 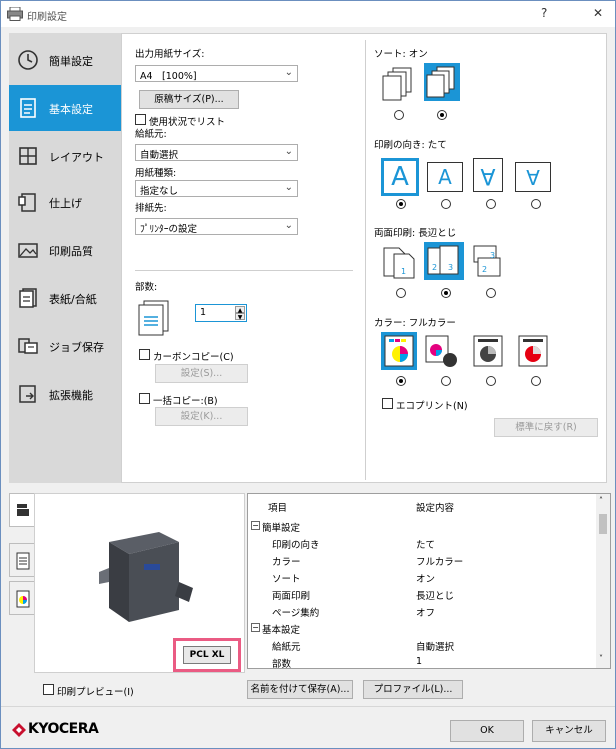 I want to click on paper-type-value: 指定なし, so click(x=159, y=191).